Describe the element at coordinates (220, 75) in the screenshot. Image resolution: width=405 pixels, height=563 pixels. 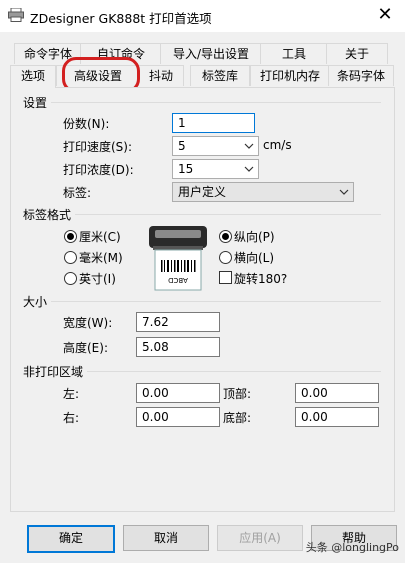
I see `tab-label-library: 标签库` at that location.